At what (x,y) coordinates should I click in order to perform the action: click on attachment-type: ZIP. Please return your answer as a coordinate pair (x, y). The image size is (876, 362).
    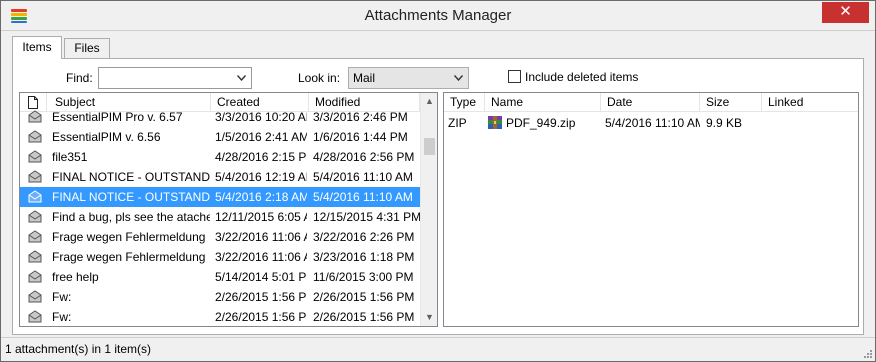
    Looking at the image, I should click on (457, 123).